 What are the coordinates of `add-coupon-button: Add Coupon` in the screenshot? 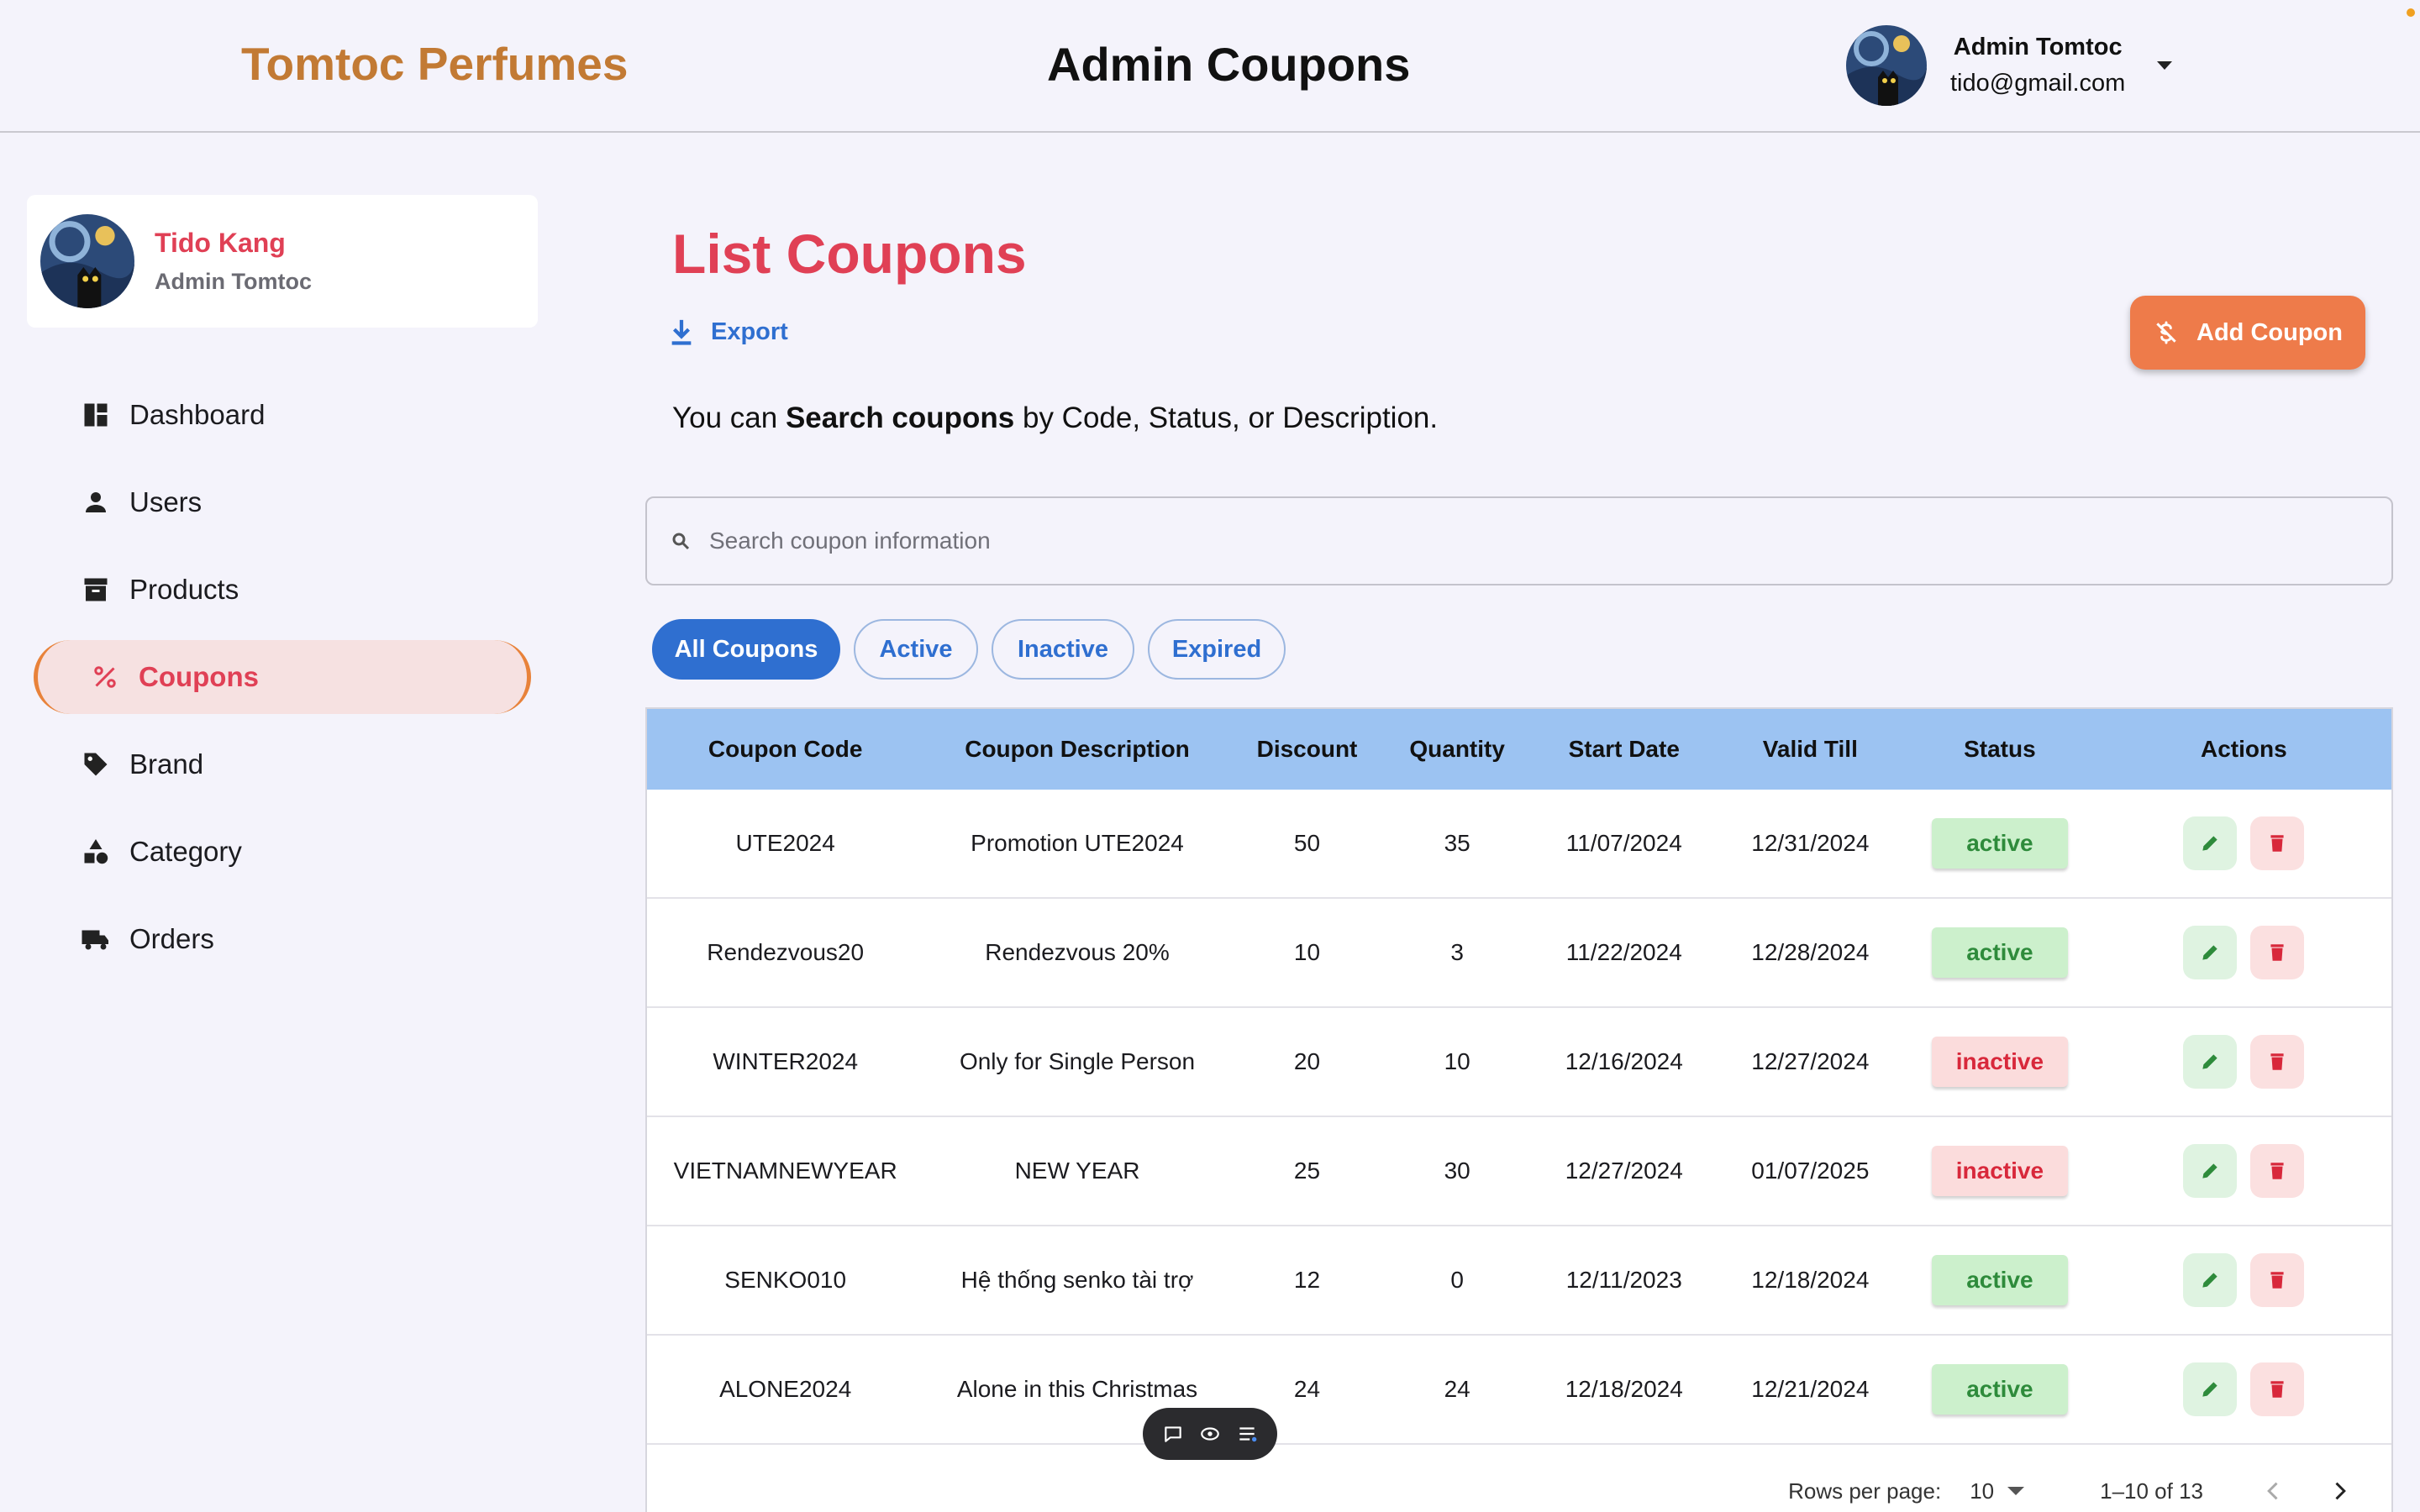 It's located at (2247, 333).